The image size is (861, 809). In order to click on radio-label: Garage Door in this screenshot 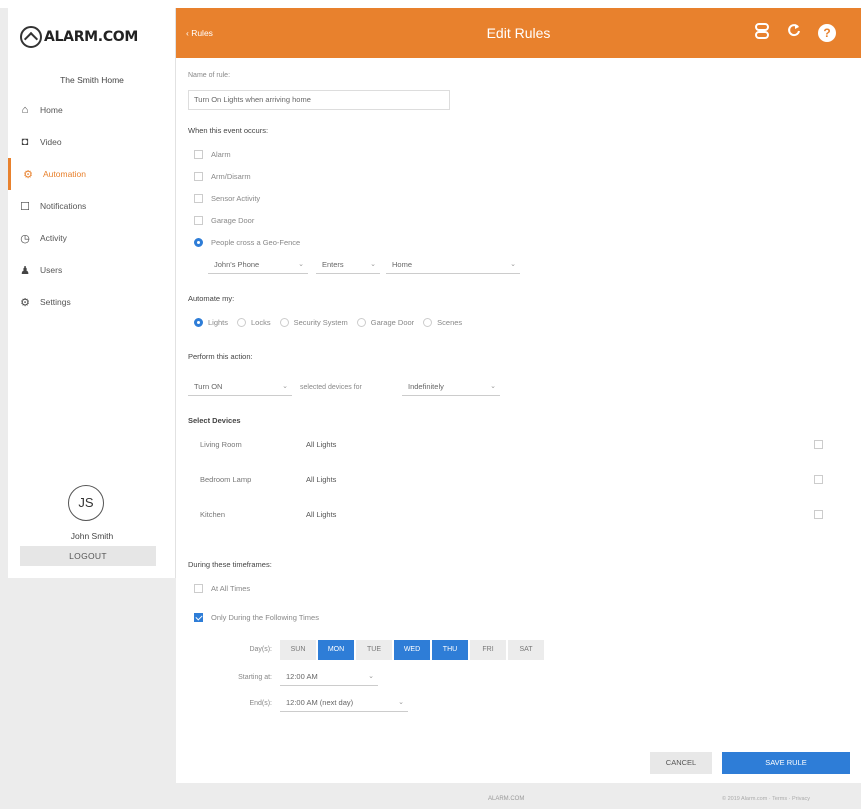, I will do `click(392, 322)`.